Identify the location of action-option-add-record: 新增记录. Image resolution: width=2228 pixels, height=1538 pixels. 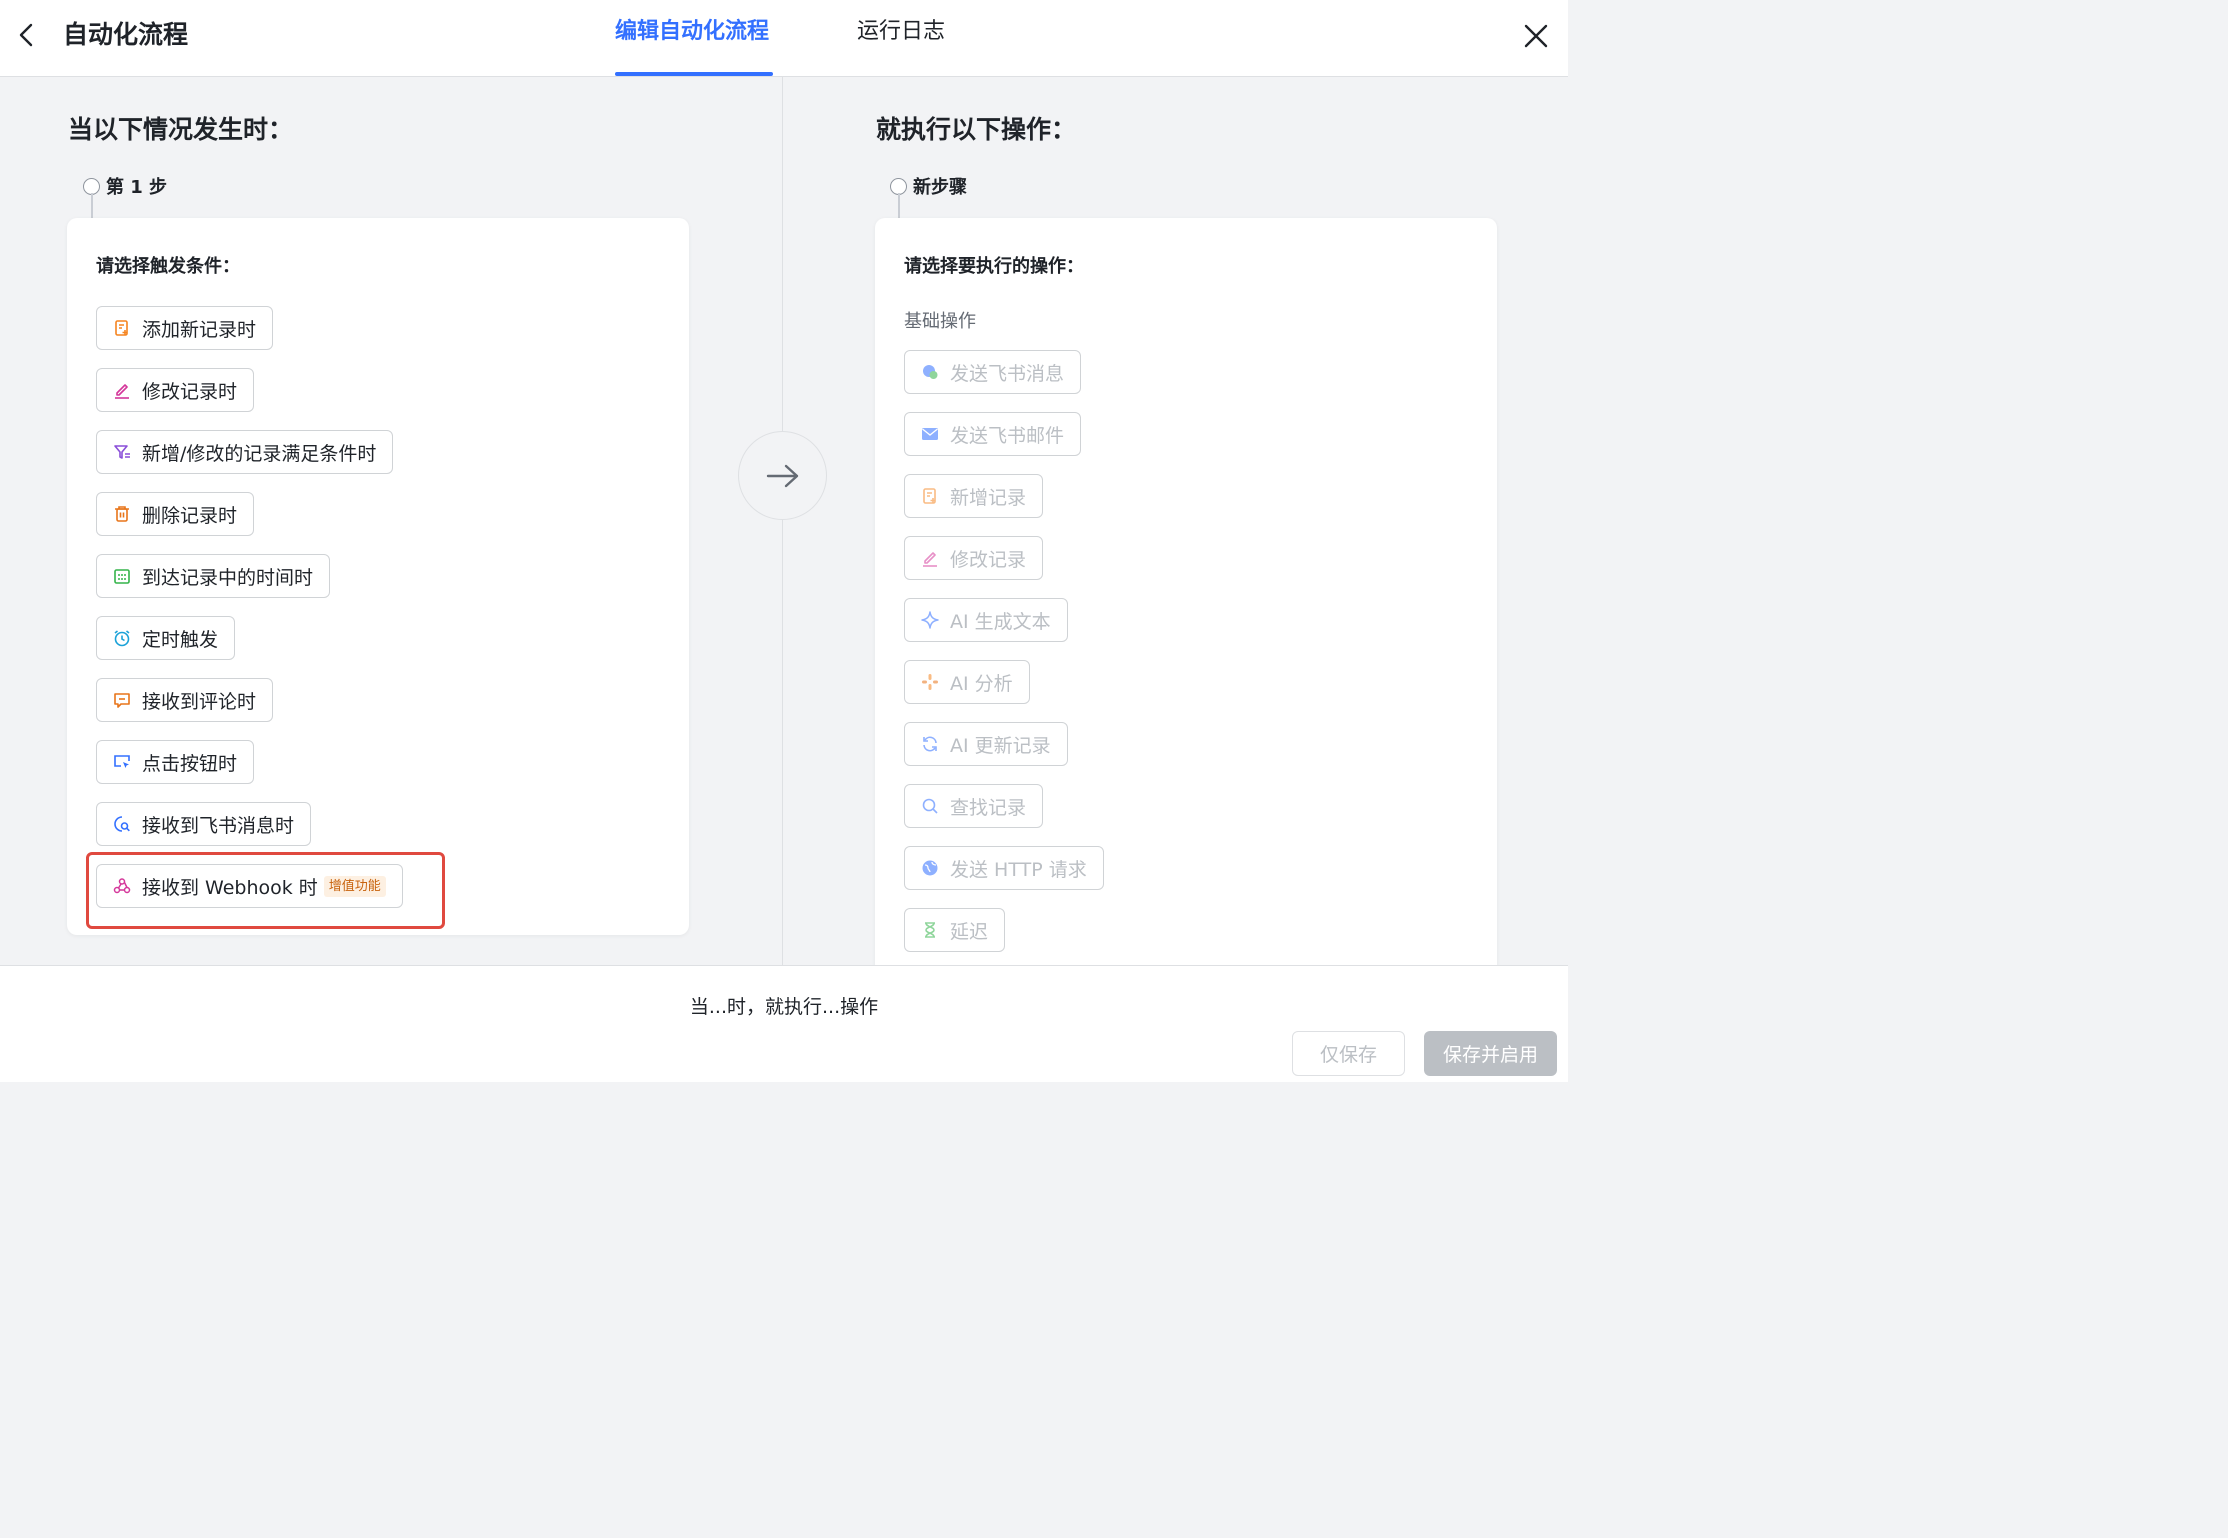
(974, 496).